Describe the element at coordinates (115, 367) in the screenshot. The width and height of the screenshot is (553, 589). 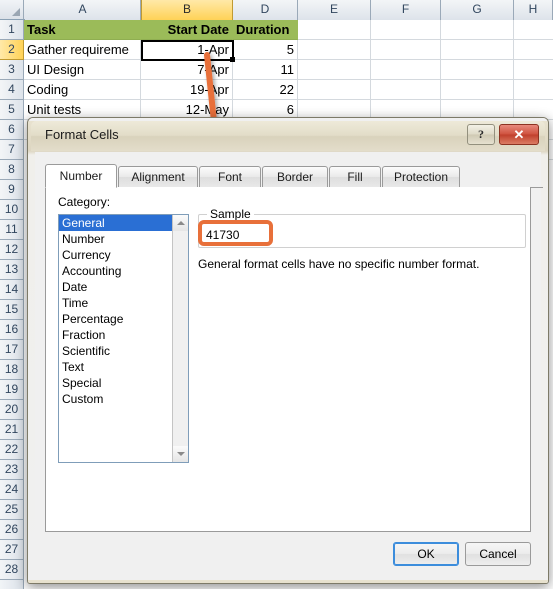
I see `category-item-text: Text` at that location.